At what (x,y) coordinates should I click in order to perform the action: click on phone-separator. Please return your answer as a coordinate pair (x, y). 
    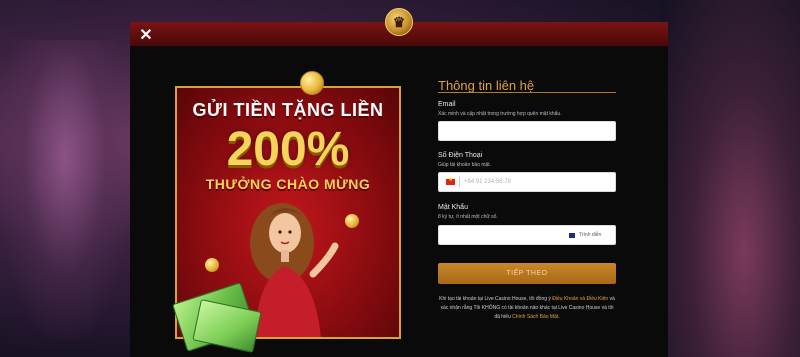
    Looking at the image, I should click on (459, 182).